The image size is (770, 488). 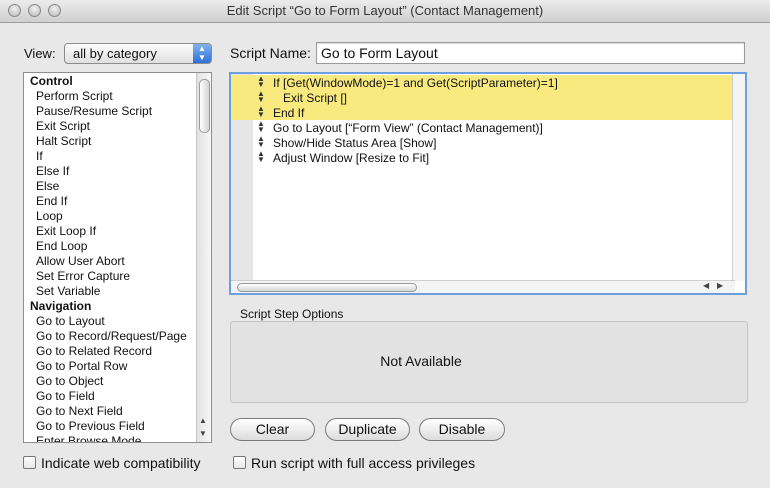 What do you see at coordinates (61, 246) in the screenshot?
I see `step-list-item: End Loop` at bounding box center [61, 246].